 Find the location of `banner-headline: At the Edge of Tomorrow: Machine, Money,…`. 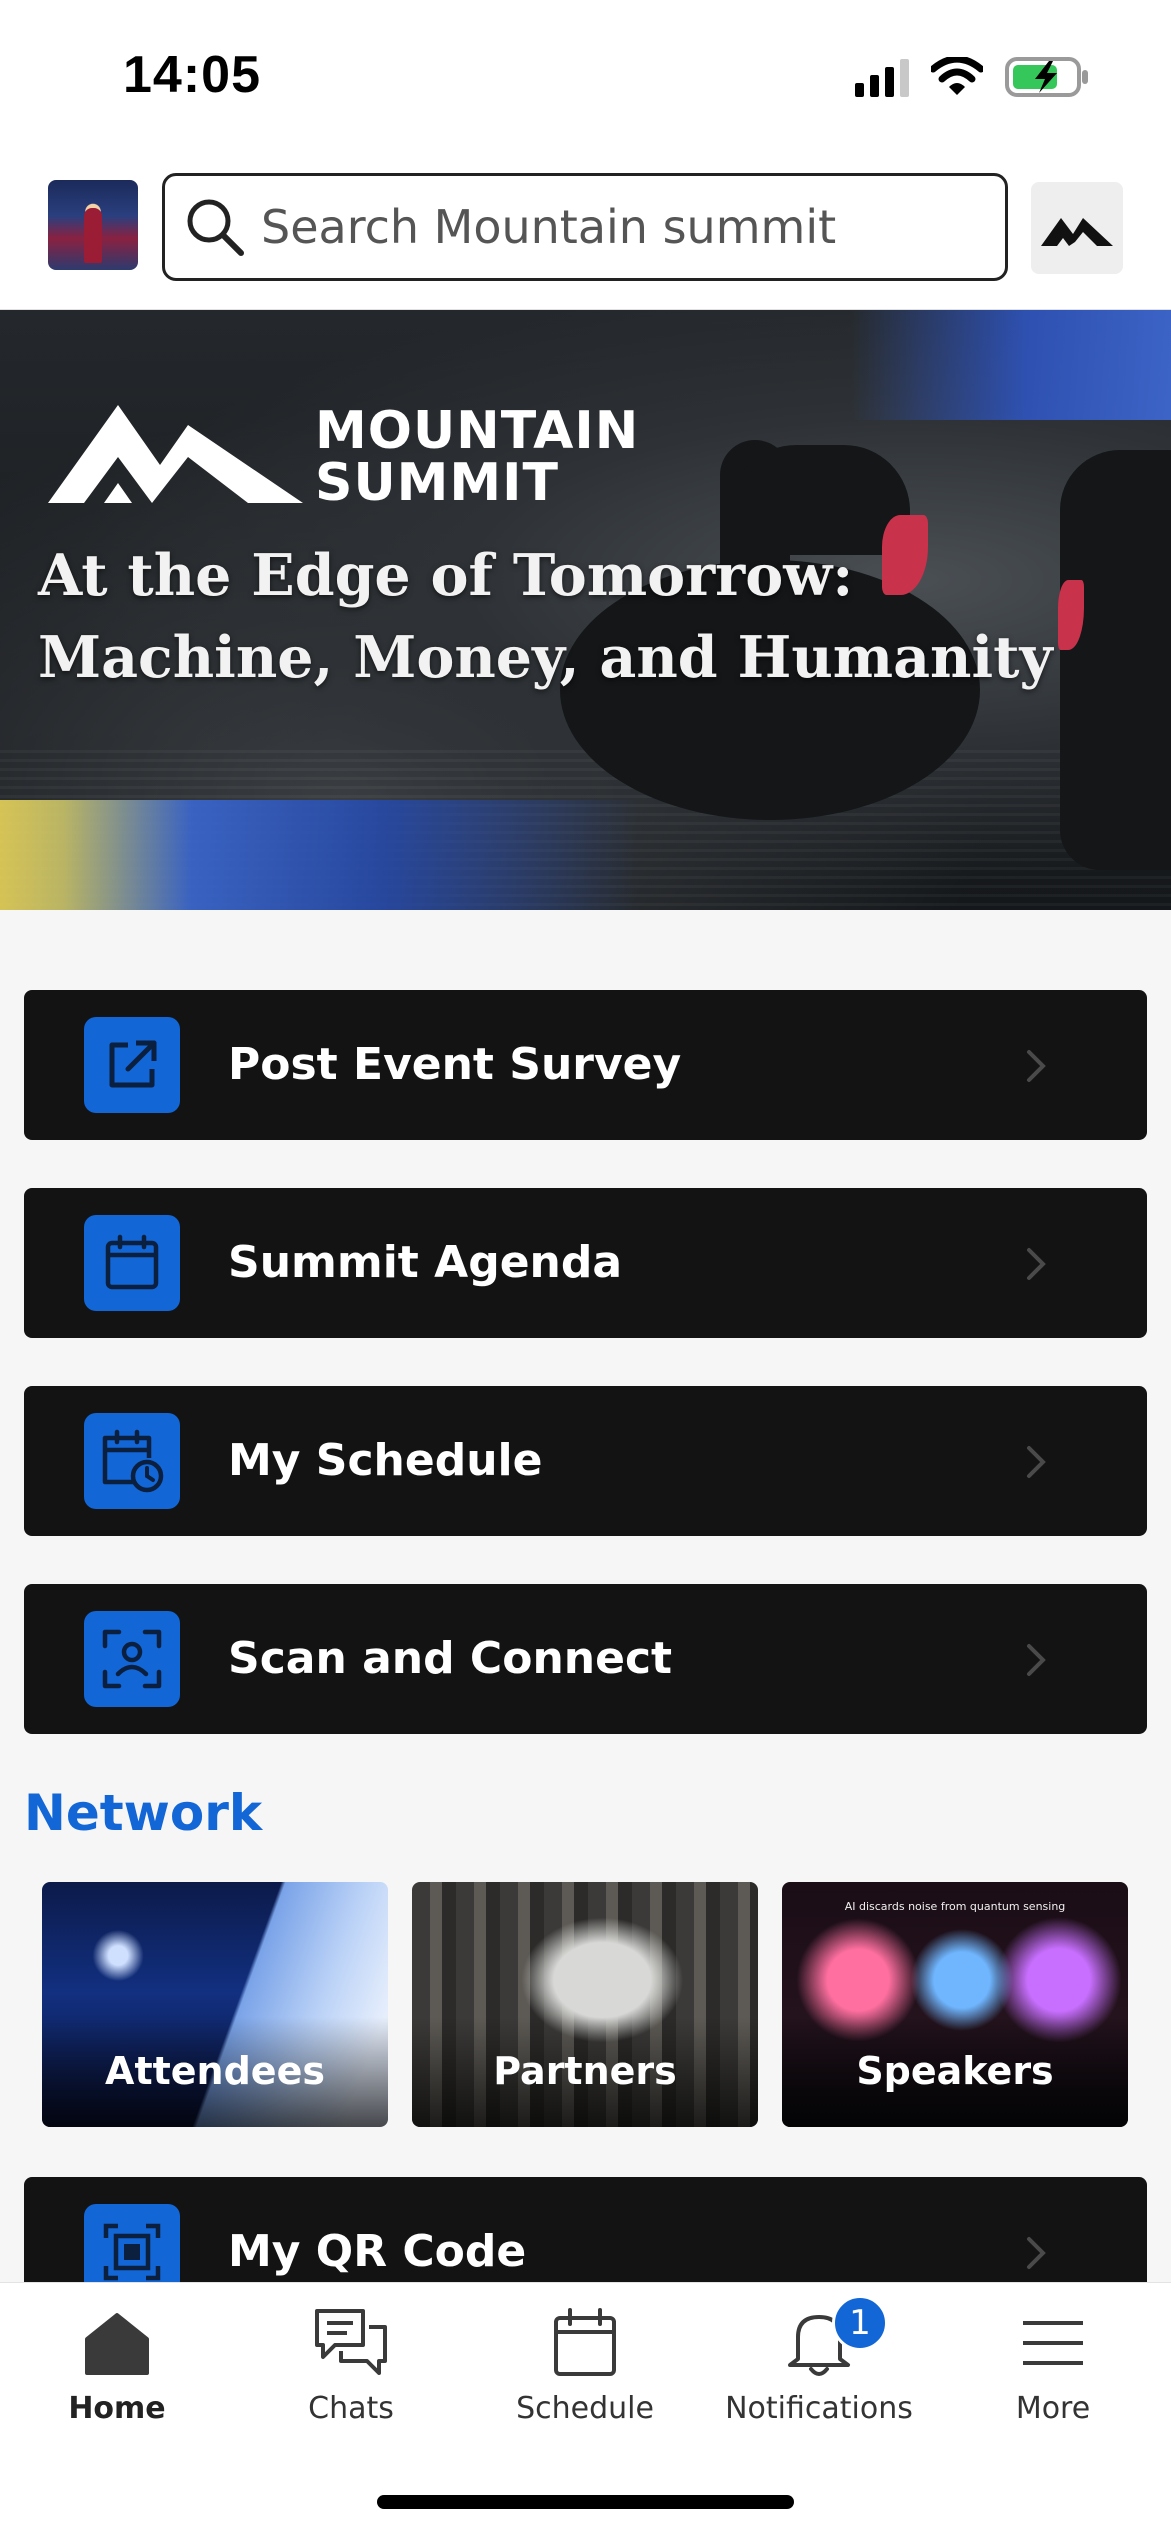

banner-headline: At the Edge of Tomorrow: Machine, Money,… is located at coordinates (588, 617).